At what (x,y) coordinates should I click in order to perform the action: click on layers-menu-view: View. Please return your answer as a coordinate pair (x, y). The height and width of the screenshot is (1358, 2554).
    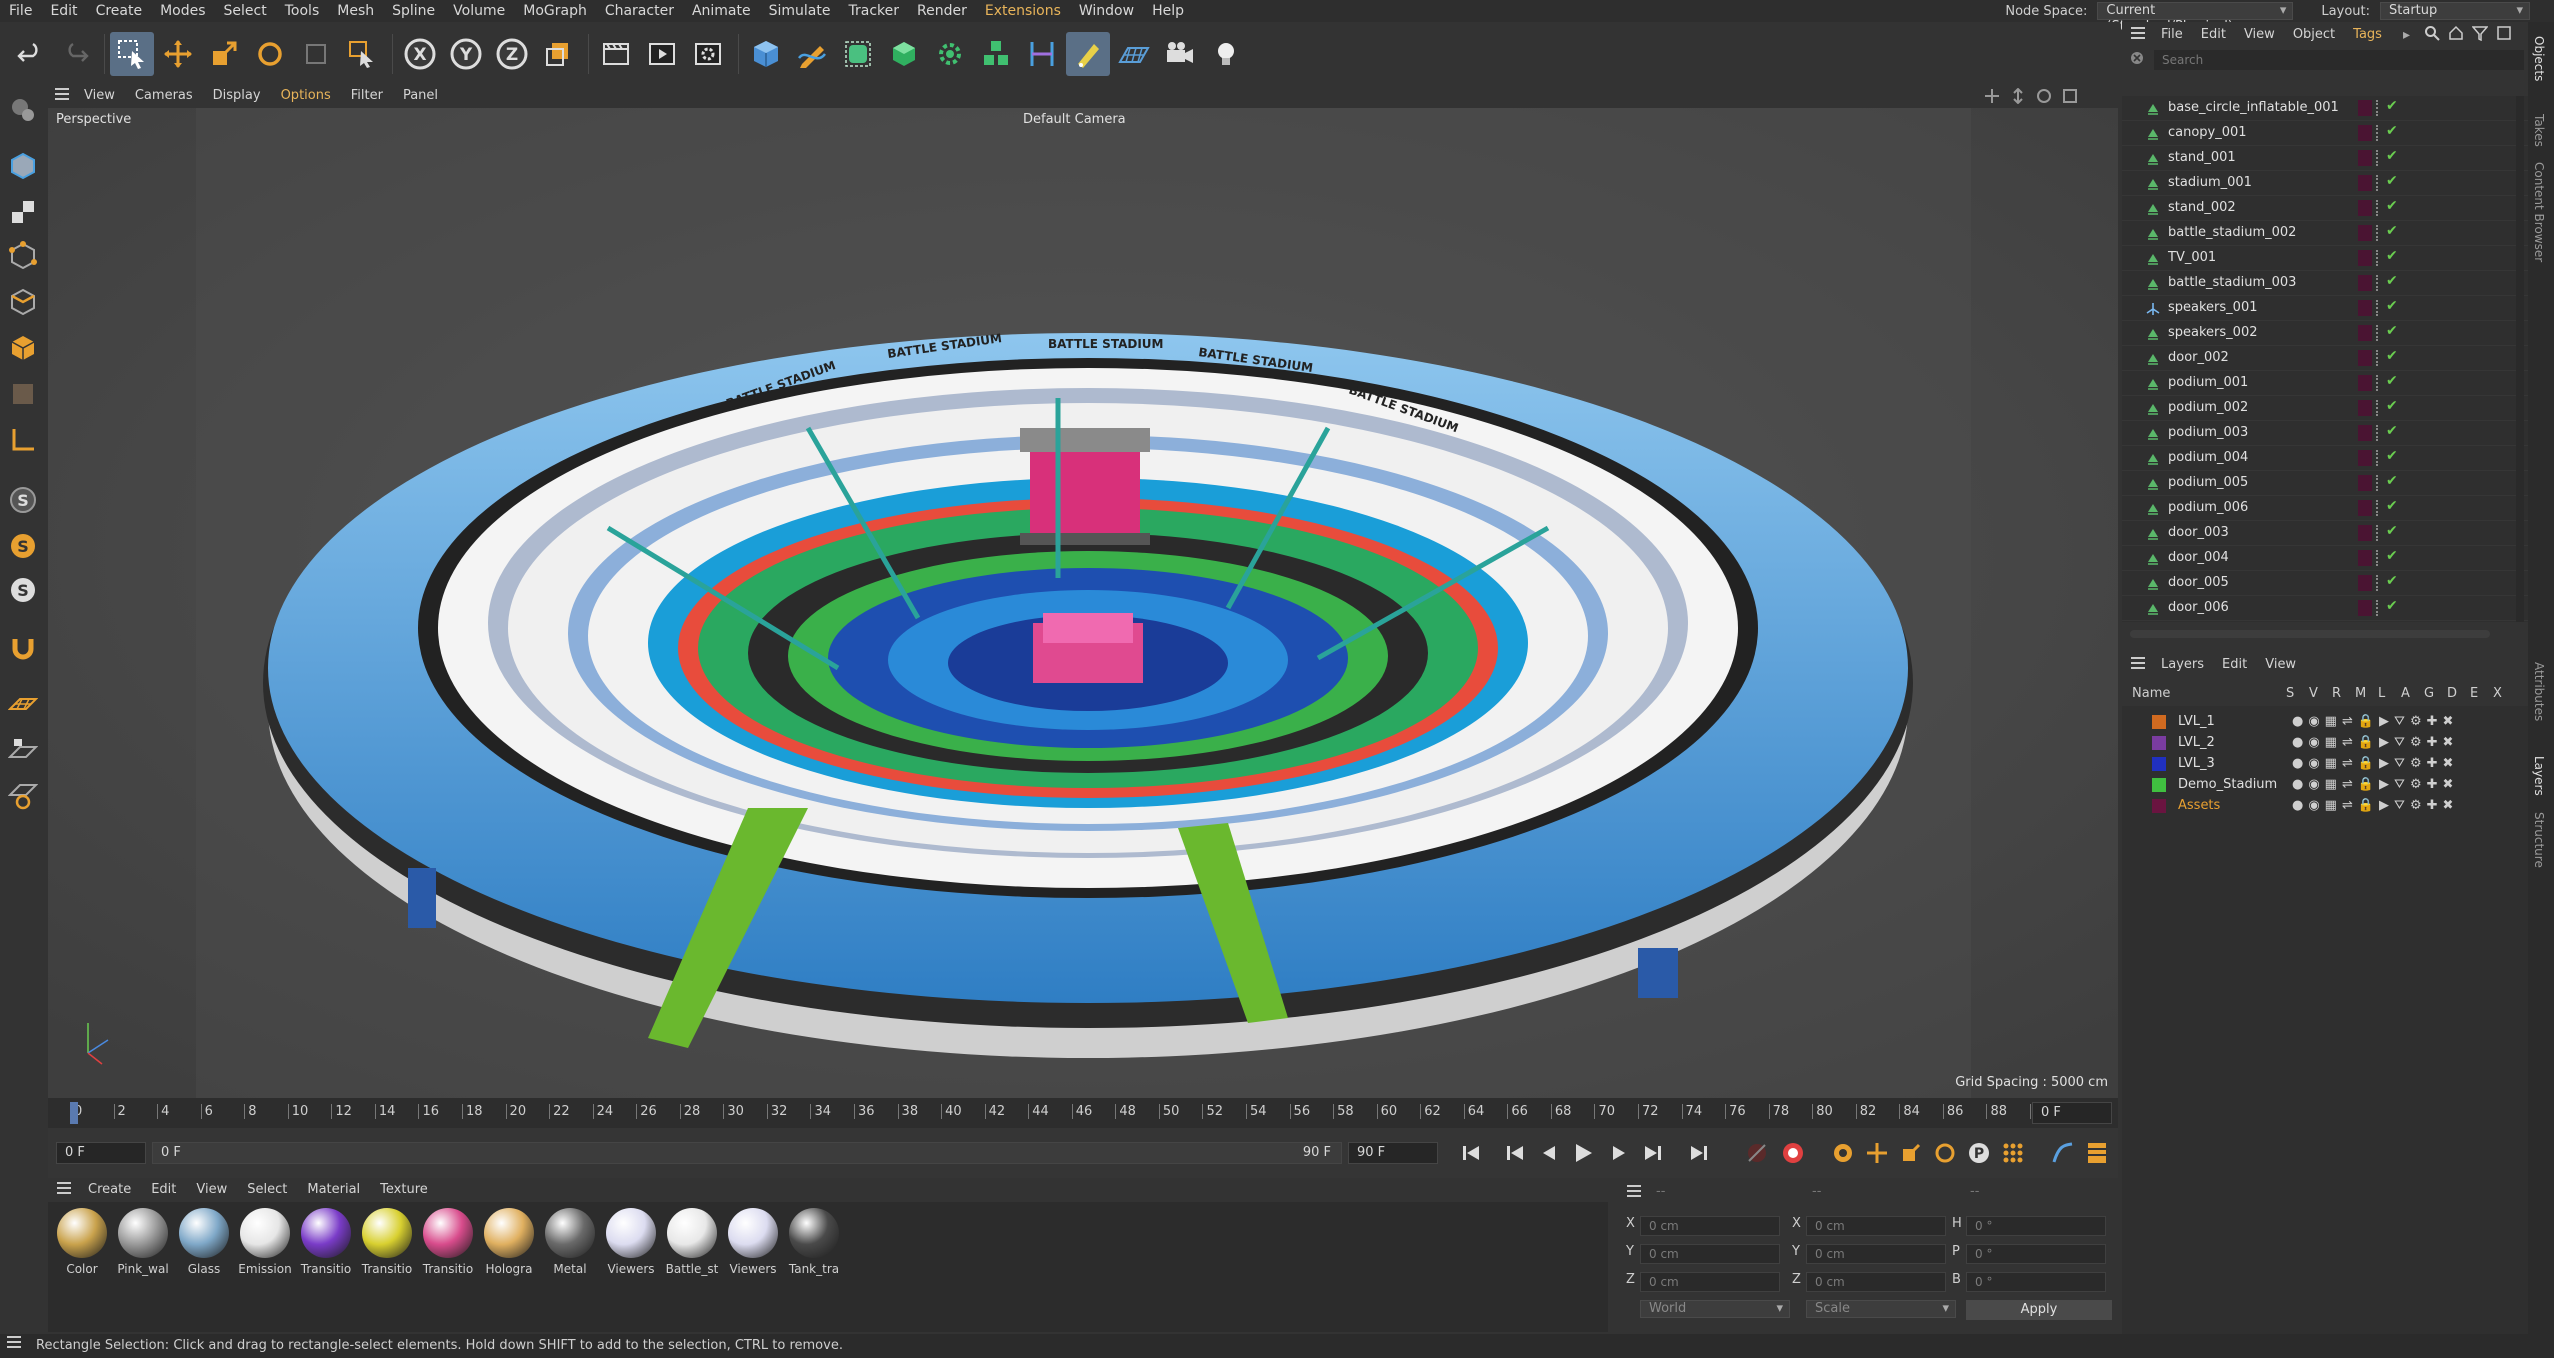
    Looking at the image, I should click on (2280, 665).